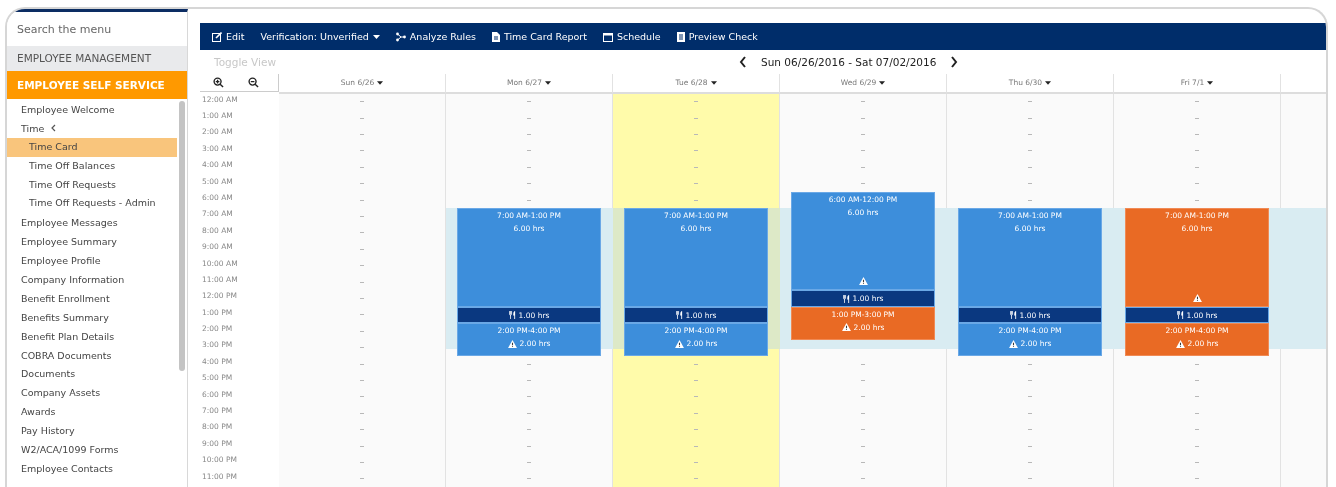 This screenshot has width=1336, height=487. What do you see at coordinates (400, 36) in the screenshot?
I see `branch-icon` at bounding box center [400, 36].